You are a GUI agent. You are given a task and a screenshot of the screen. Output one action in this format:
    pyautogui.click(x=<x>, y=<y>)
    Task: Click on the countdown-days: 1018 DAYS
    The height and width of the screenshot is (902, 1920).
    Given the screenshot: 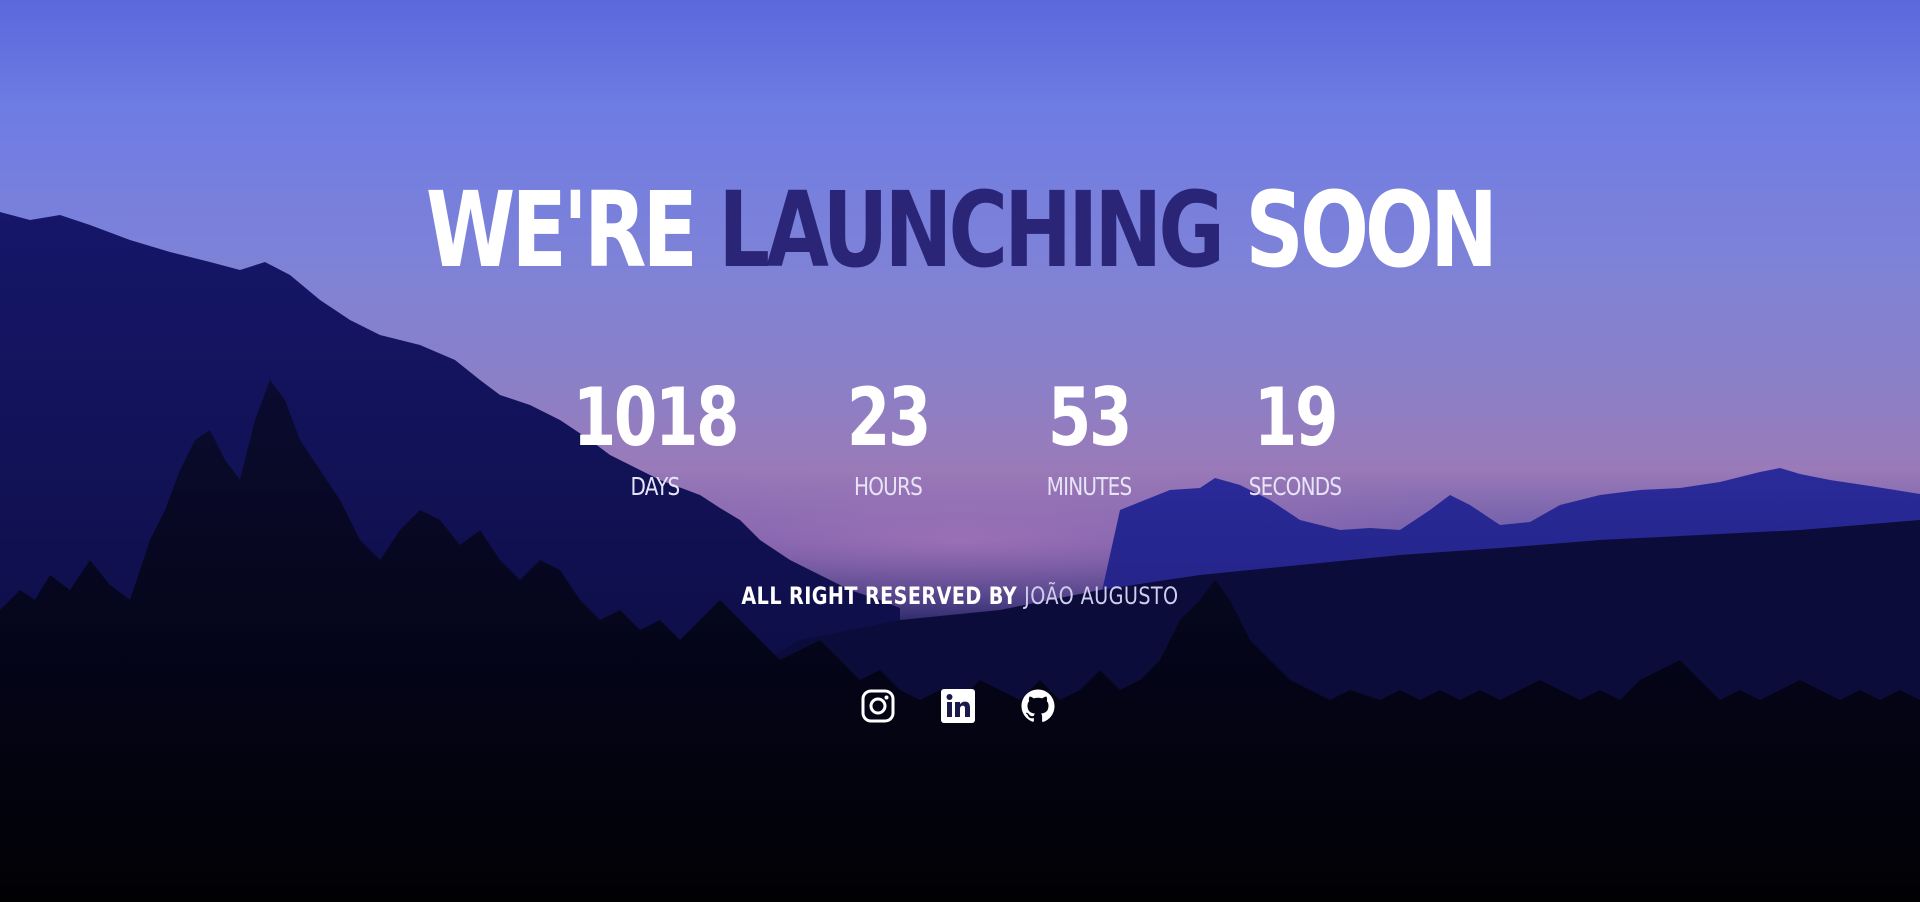 What is the action you would take?
    pyautogui.click(x=655, y=436)
    